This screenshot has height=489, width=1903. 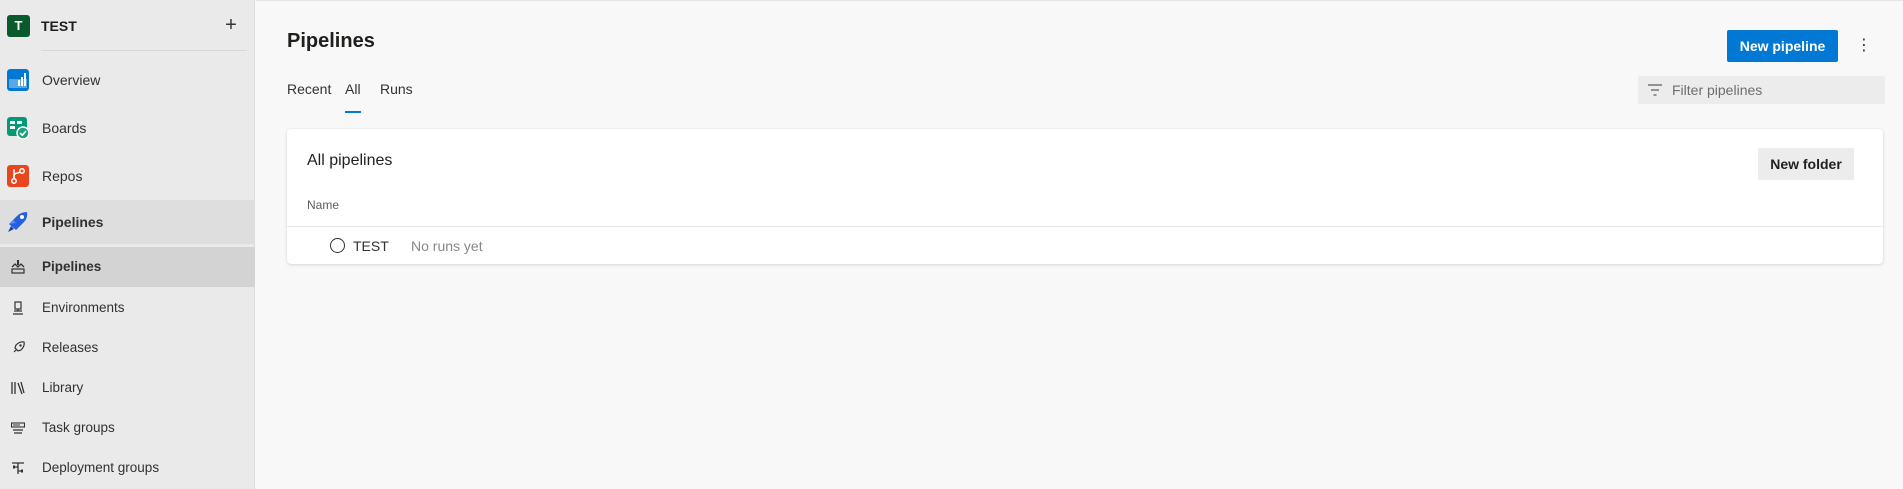 I want to click on sidebar-subitem-environments: Environments, so click(x=127, y=308).